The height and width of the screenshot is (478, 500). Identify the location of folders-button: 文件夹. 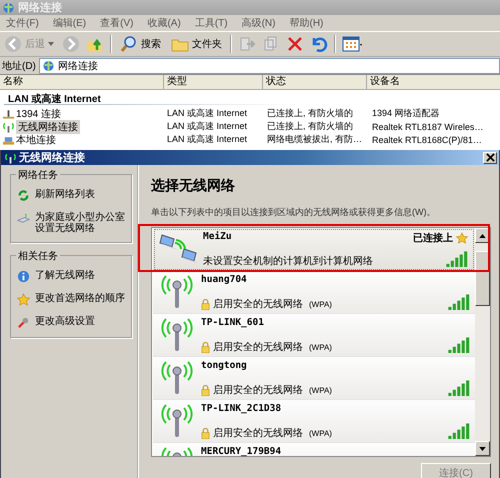
(196, 44).